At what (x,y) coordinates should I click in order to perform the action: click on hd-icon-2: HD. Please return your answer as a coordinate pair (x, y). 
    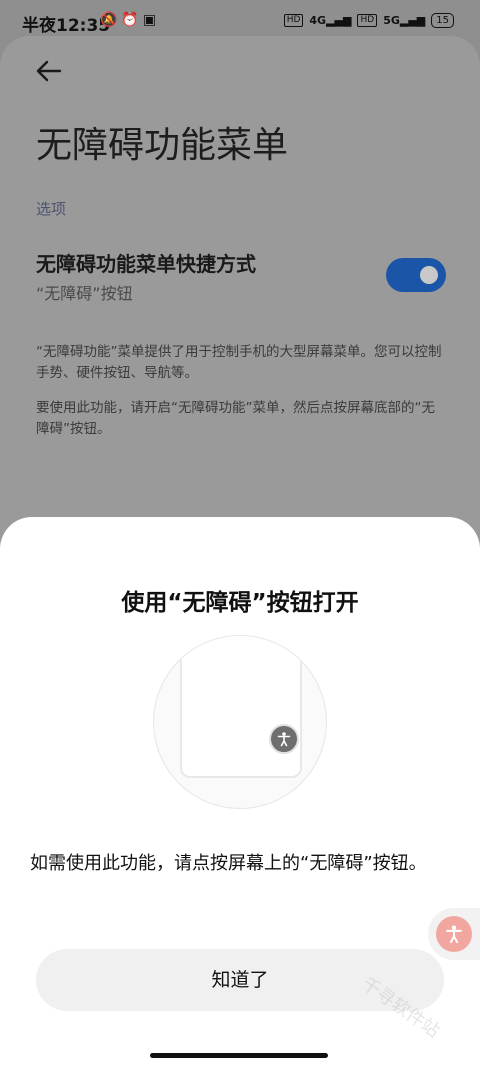
    Looking at the image, I should click on (367, 20).